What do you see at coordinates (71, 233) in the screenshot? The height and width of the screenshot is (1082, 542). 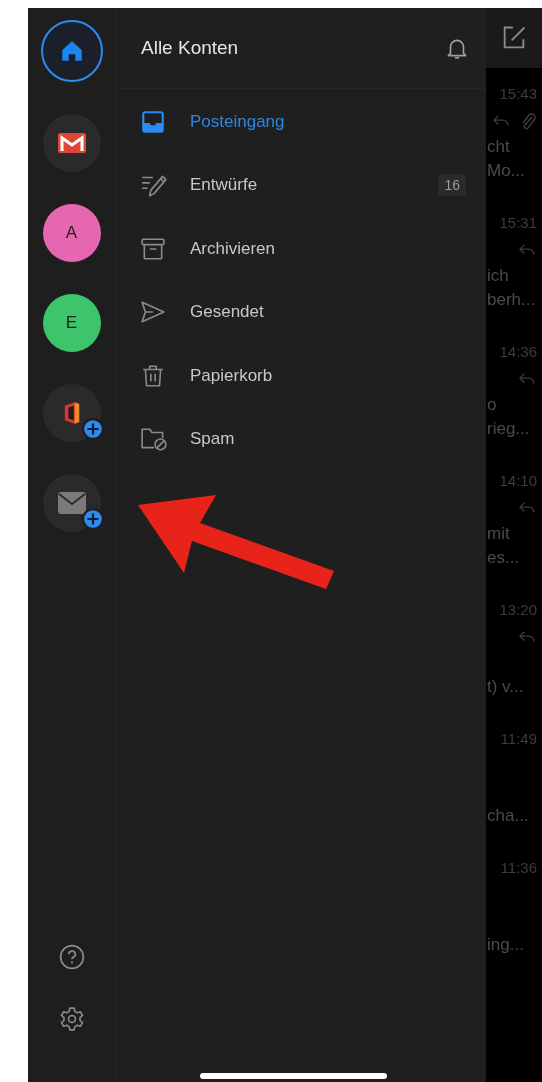 I see `account-button: A` at bounding box center [71, 233].